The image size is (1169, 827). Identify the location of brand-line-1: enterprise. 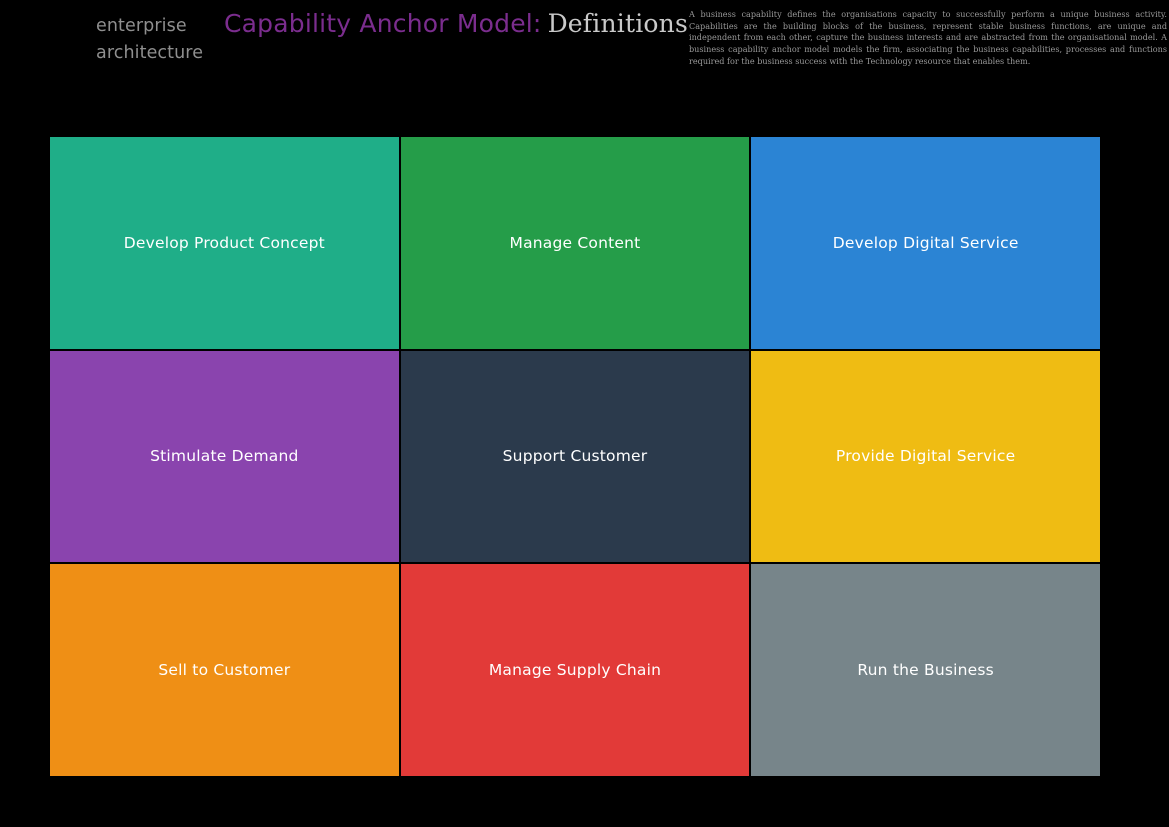
(141, 26).